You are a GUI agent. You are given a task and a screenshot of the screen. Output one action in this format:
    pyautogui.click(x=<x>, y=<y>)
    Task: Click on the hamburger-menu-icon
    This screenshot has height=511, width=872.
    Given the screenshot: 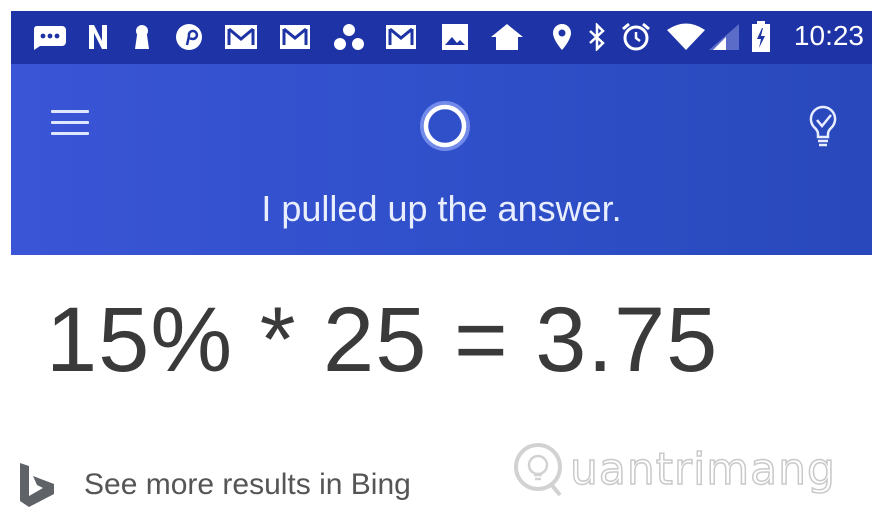 What is the action you would take?
    pyautogui.click(x=71, y=122)
    